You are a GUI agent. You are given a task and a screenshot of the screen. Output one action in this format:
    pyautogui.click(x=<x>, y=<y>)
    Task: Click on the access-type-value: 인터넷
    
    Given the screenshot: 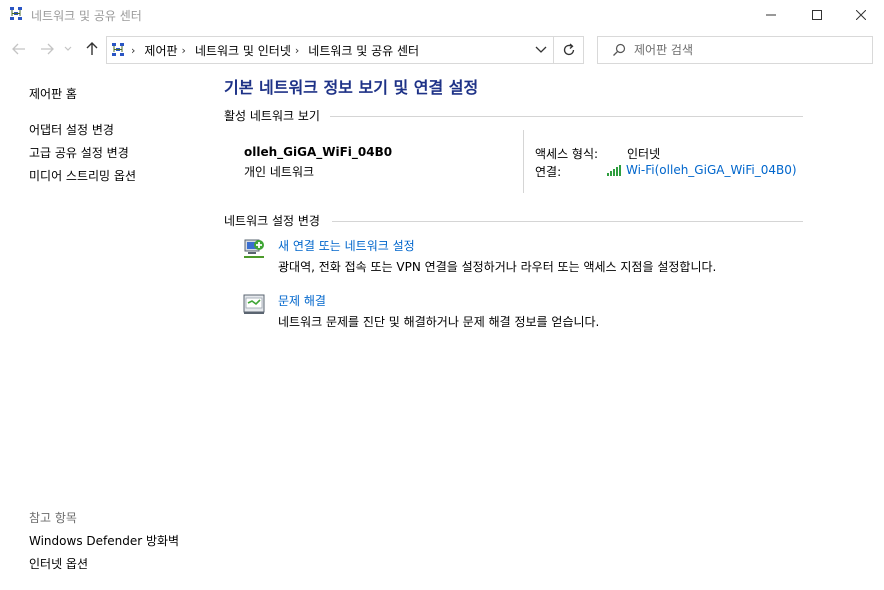 What is the action you would take?
    pyautogui.click(x=644, y=154)
    